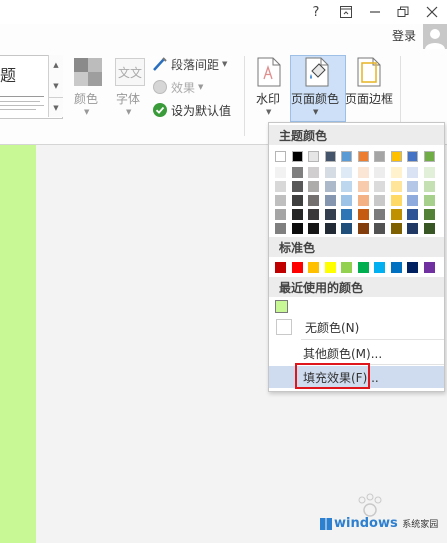 The image size is (447, 543). Describe the element at coordinates (128, 112) in the screenshot. I see `fonts-dropdown-icon: ▼` at that location.